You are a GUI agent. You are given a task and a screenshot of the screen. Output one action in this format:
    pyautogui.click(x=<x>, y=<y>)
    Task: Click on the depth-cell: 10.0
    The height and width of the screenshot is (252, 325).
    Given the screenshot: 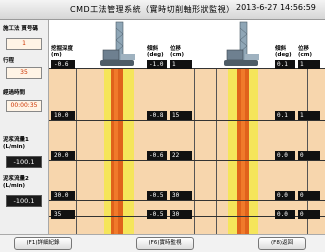 What is the action you would take?
    pyautogui.click(x=63, y=115)
    